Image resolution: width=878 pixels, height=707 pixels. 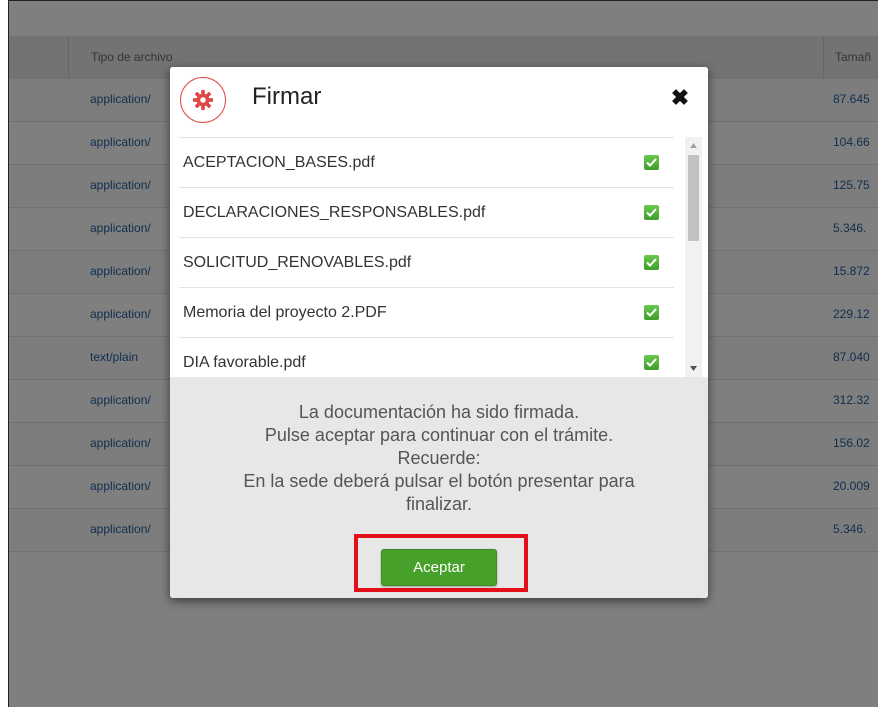 I want to click on file-list-item: ACEPTACION_BASES.pdf, so click(x=426, y=162).